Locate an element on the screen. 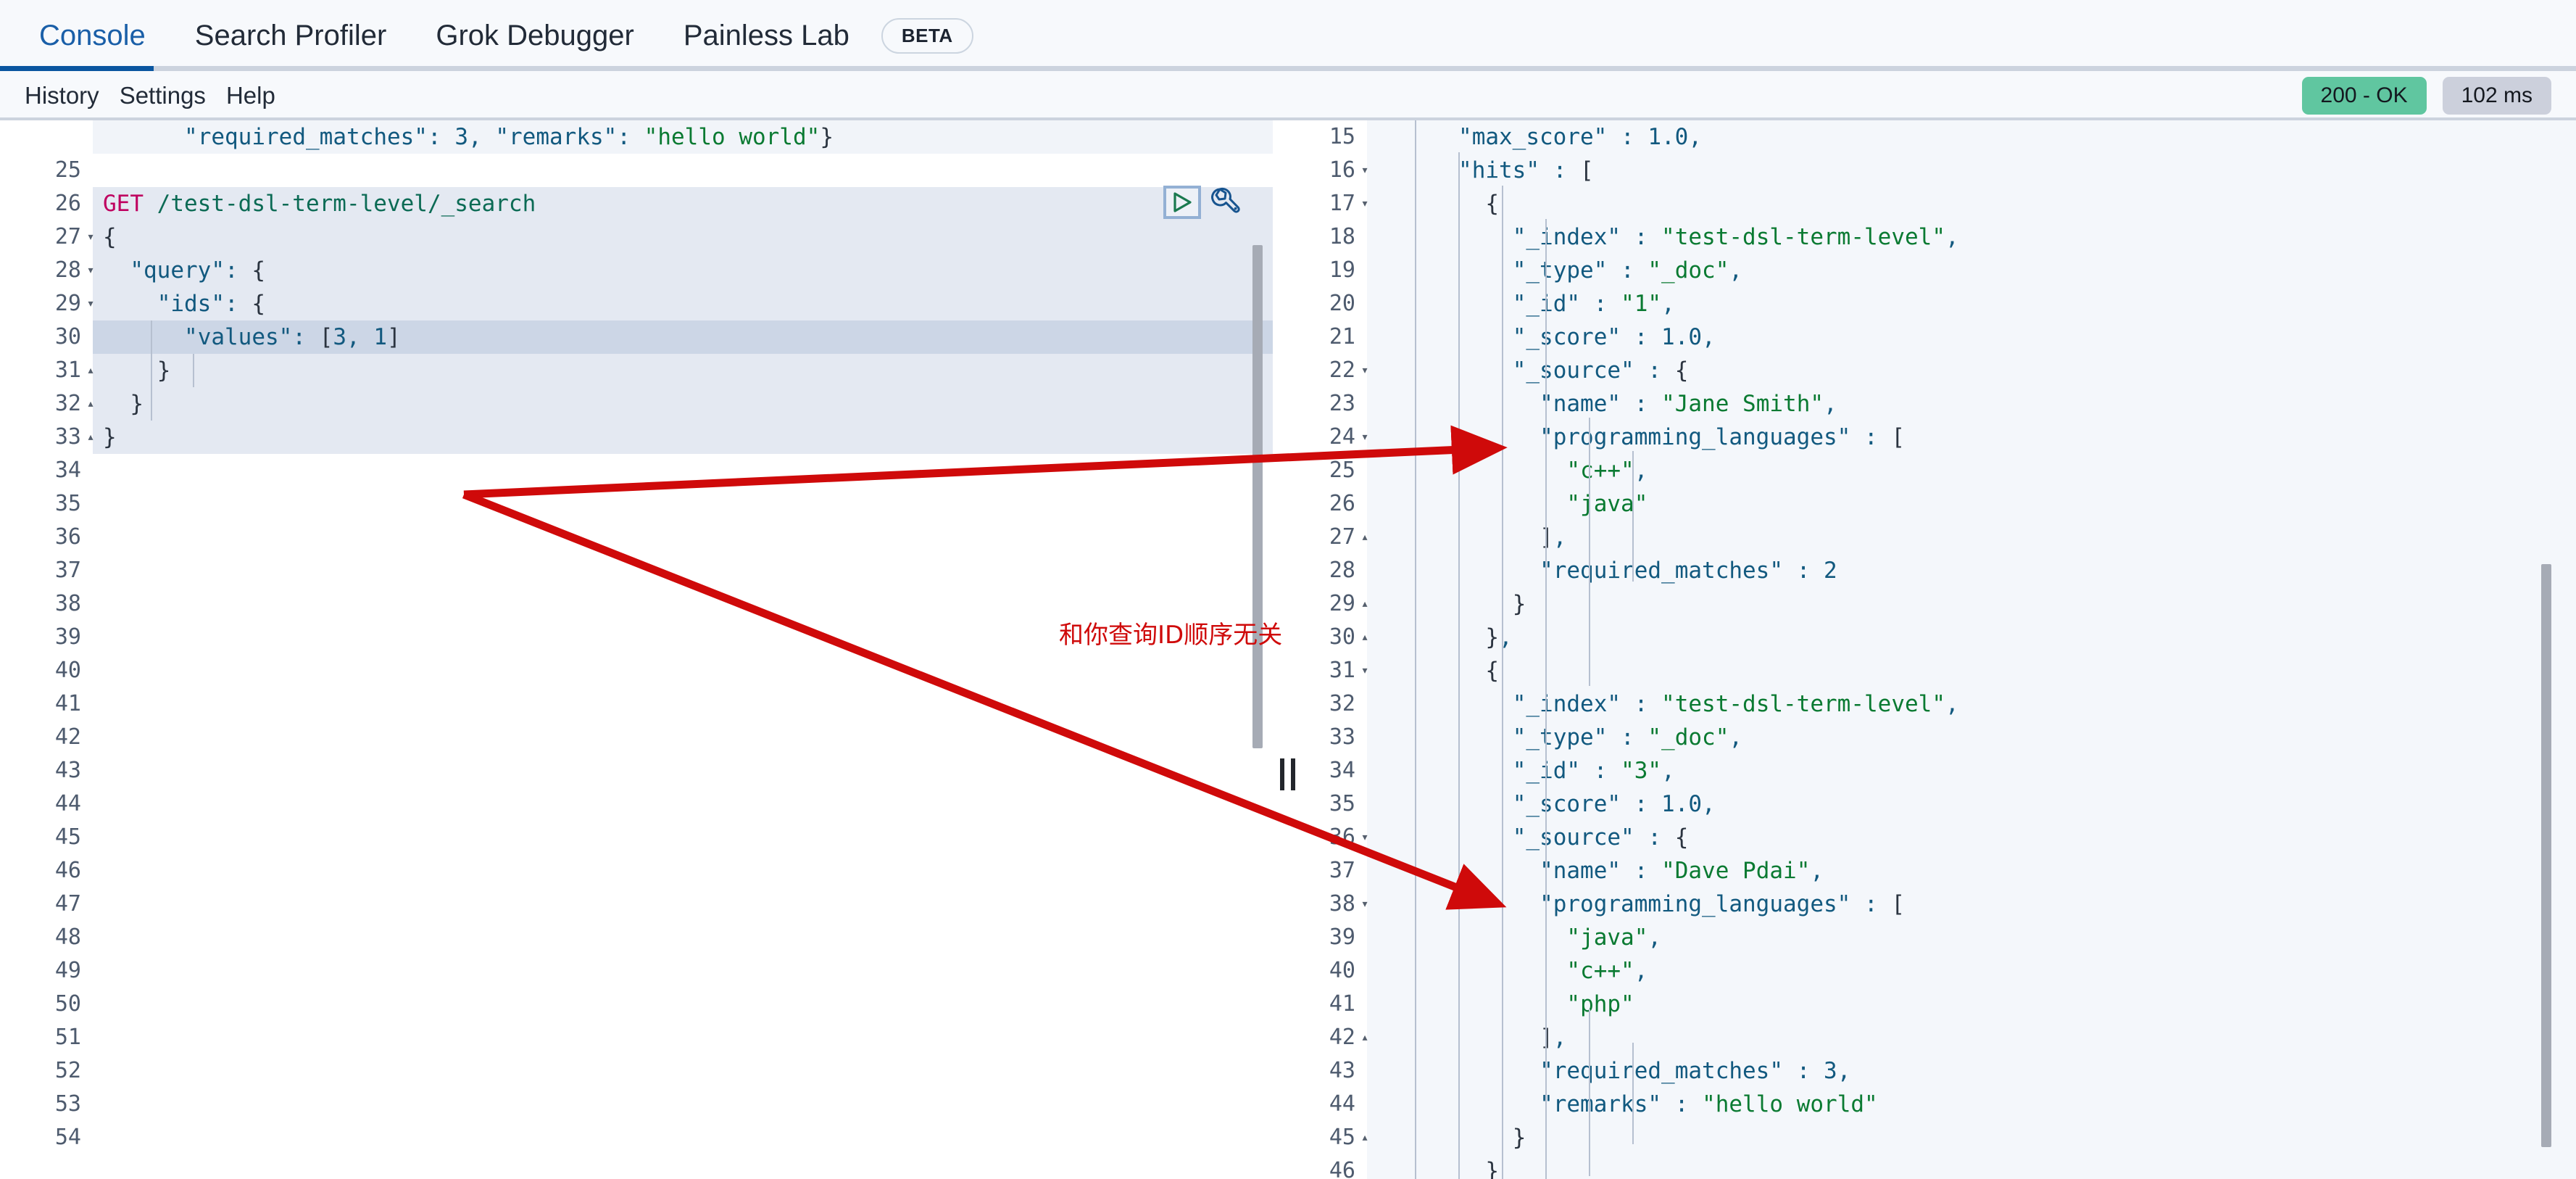 This screenshot has height=1179, width=2576. code-line: "ids": { is located at coordinates (683, 303).